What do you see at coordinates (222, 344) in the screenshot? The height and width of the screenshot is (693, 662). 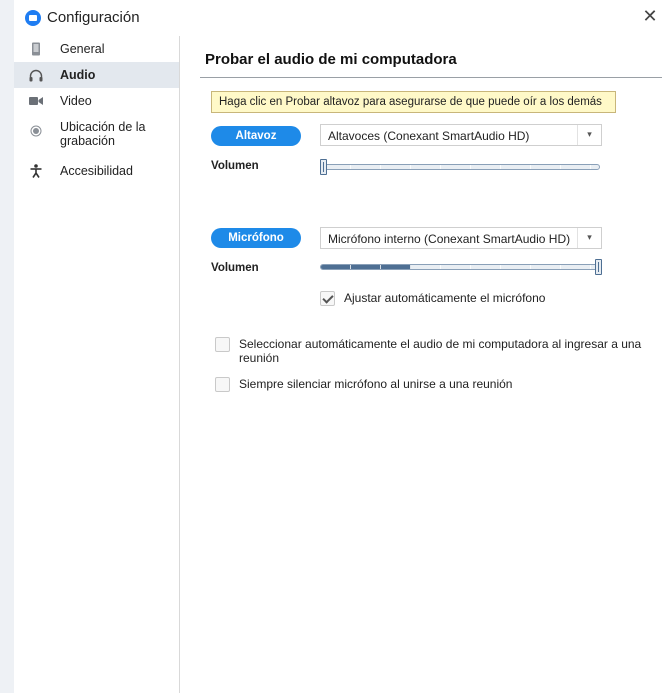 I see `auto-select-audio-checkbox` at bounding box center [222, 344].